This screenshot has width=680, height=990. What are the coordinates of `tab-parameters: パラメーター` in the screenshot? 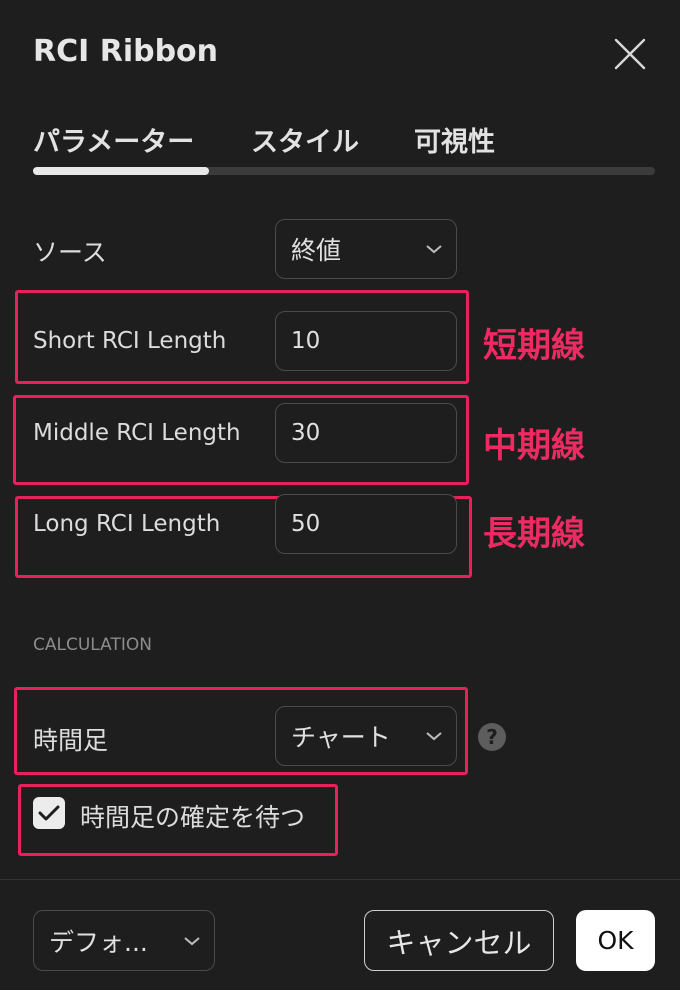 It's located at (113, 139).